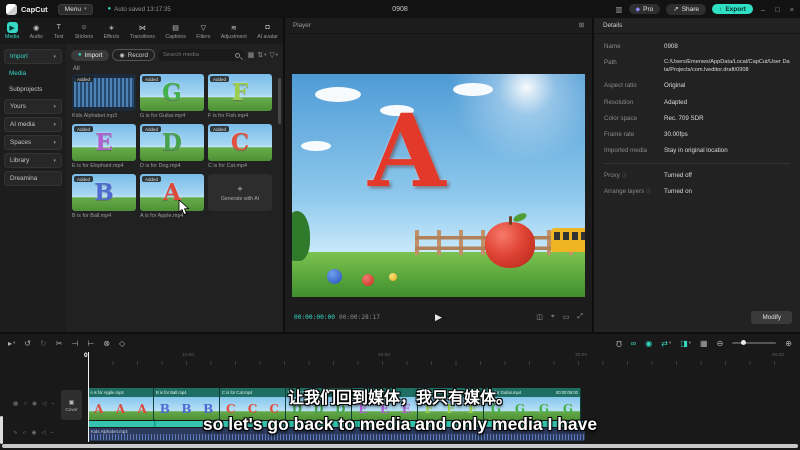 This screenshot has height=450, width=800. What do you see at coordinates (84, 31) in the screenshot?
I see `tab-stickers: ☺ Stickers` at bounding box center [84, 31].